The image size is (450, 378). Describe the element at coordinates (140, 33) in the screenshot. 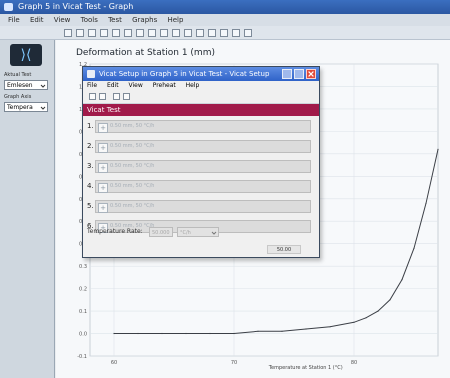

I see `fit-icon` at that location.